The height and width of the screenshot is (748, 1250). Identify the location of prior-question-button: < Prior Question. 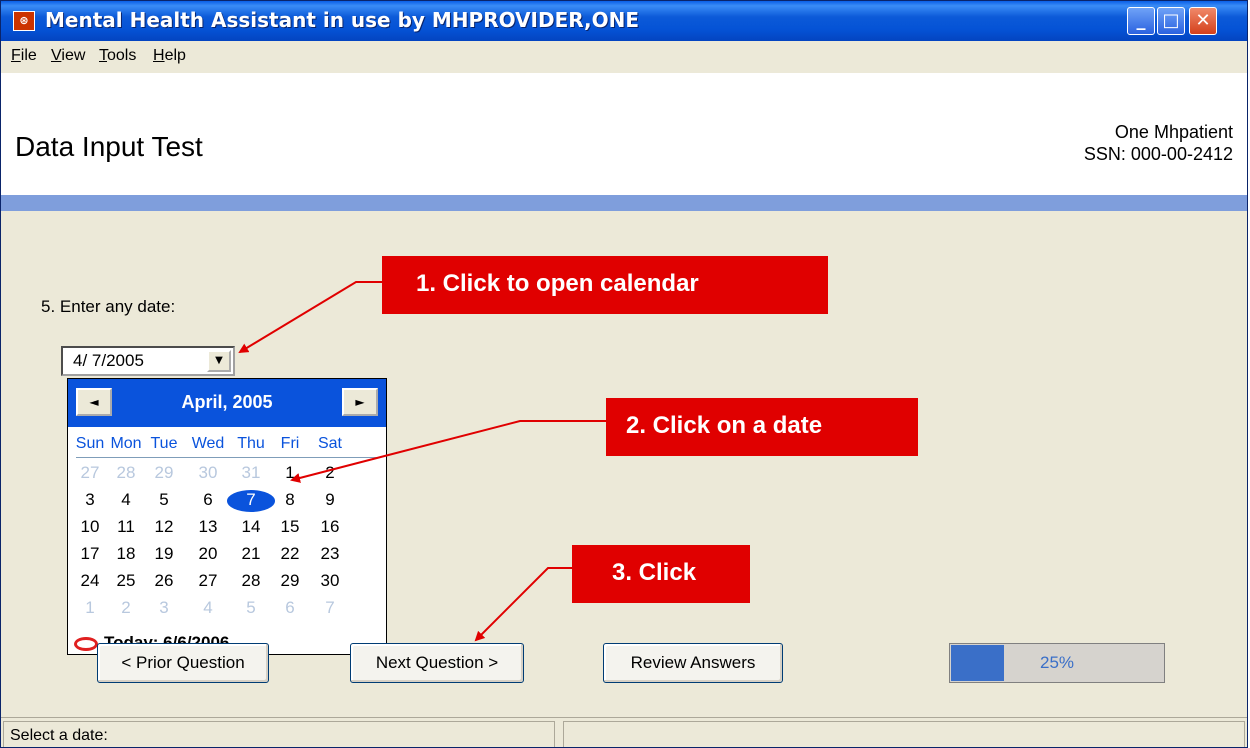
(183, 663).